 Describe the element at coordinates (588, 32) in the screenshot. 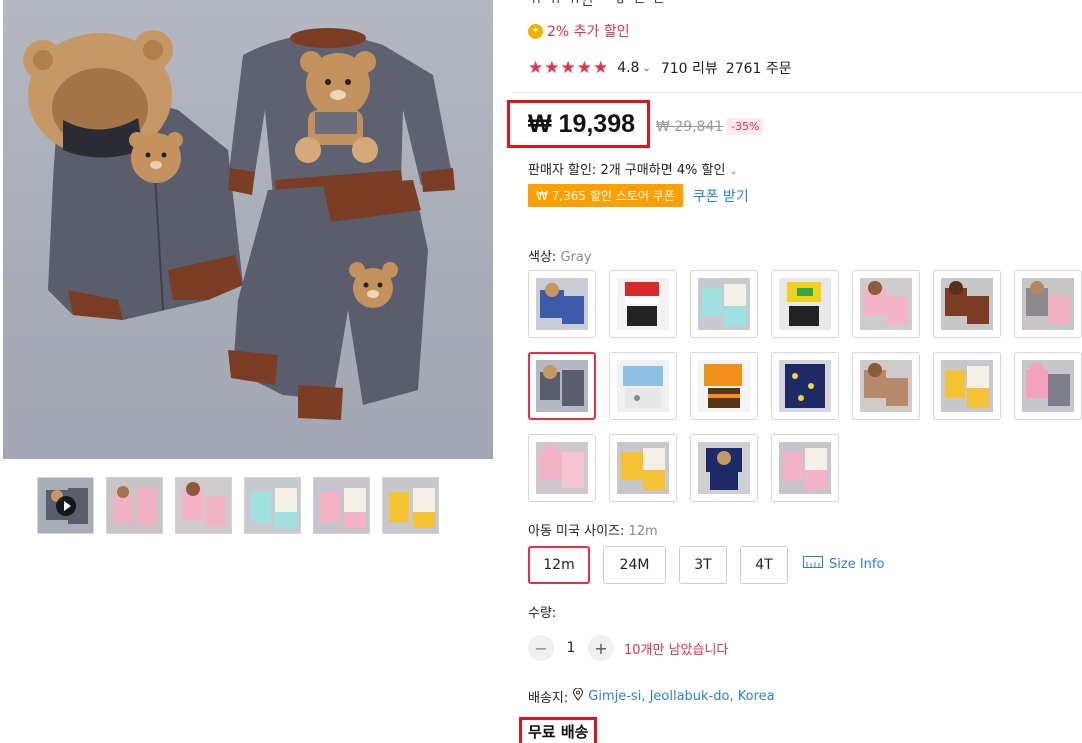

I see `extra-discount-text: 2% 추가 할인` at that location.